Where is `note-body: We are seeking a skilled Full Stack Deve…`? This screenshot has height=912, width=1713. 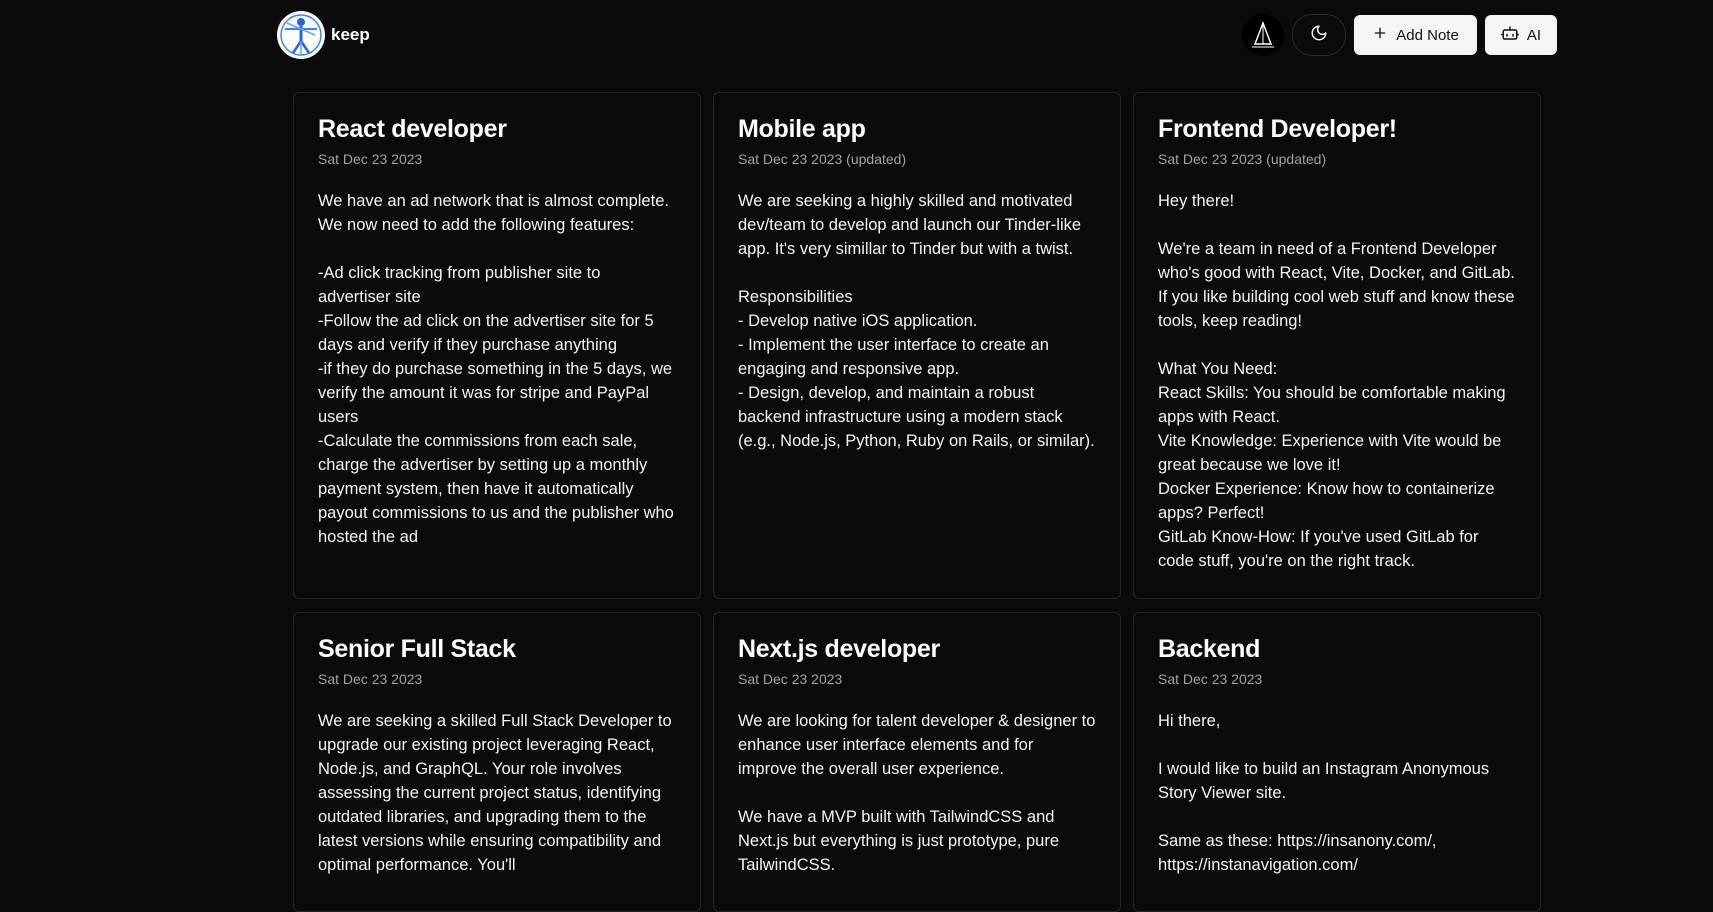
note-body: We are seeking a skilled Full Stack Deve… is located at coordinates (497, 793).